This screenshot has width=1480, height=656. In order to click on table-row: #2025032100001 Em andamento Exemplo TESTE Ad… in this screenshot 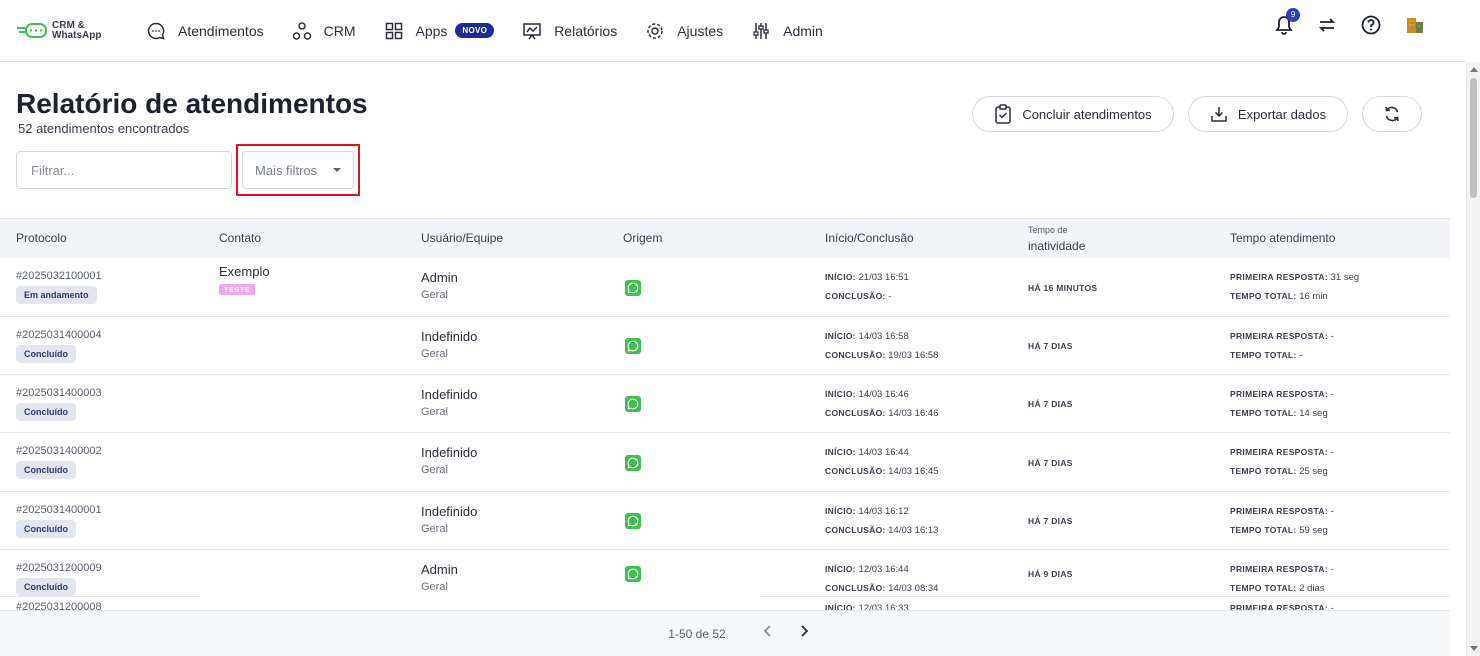, I will do `click(725, 287)`.